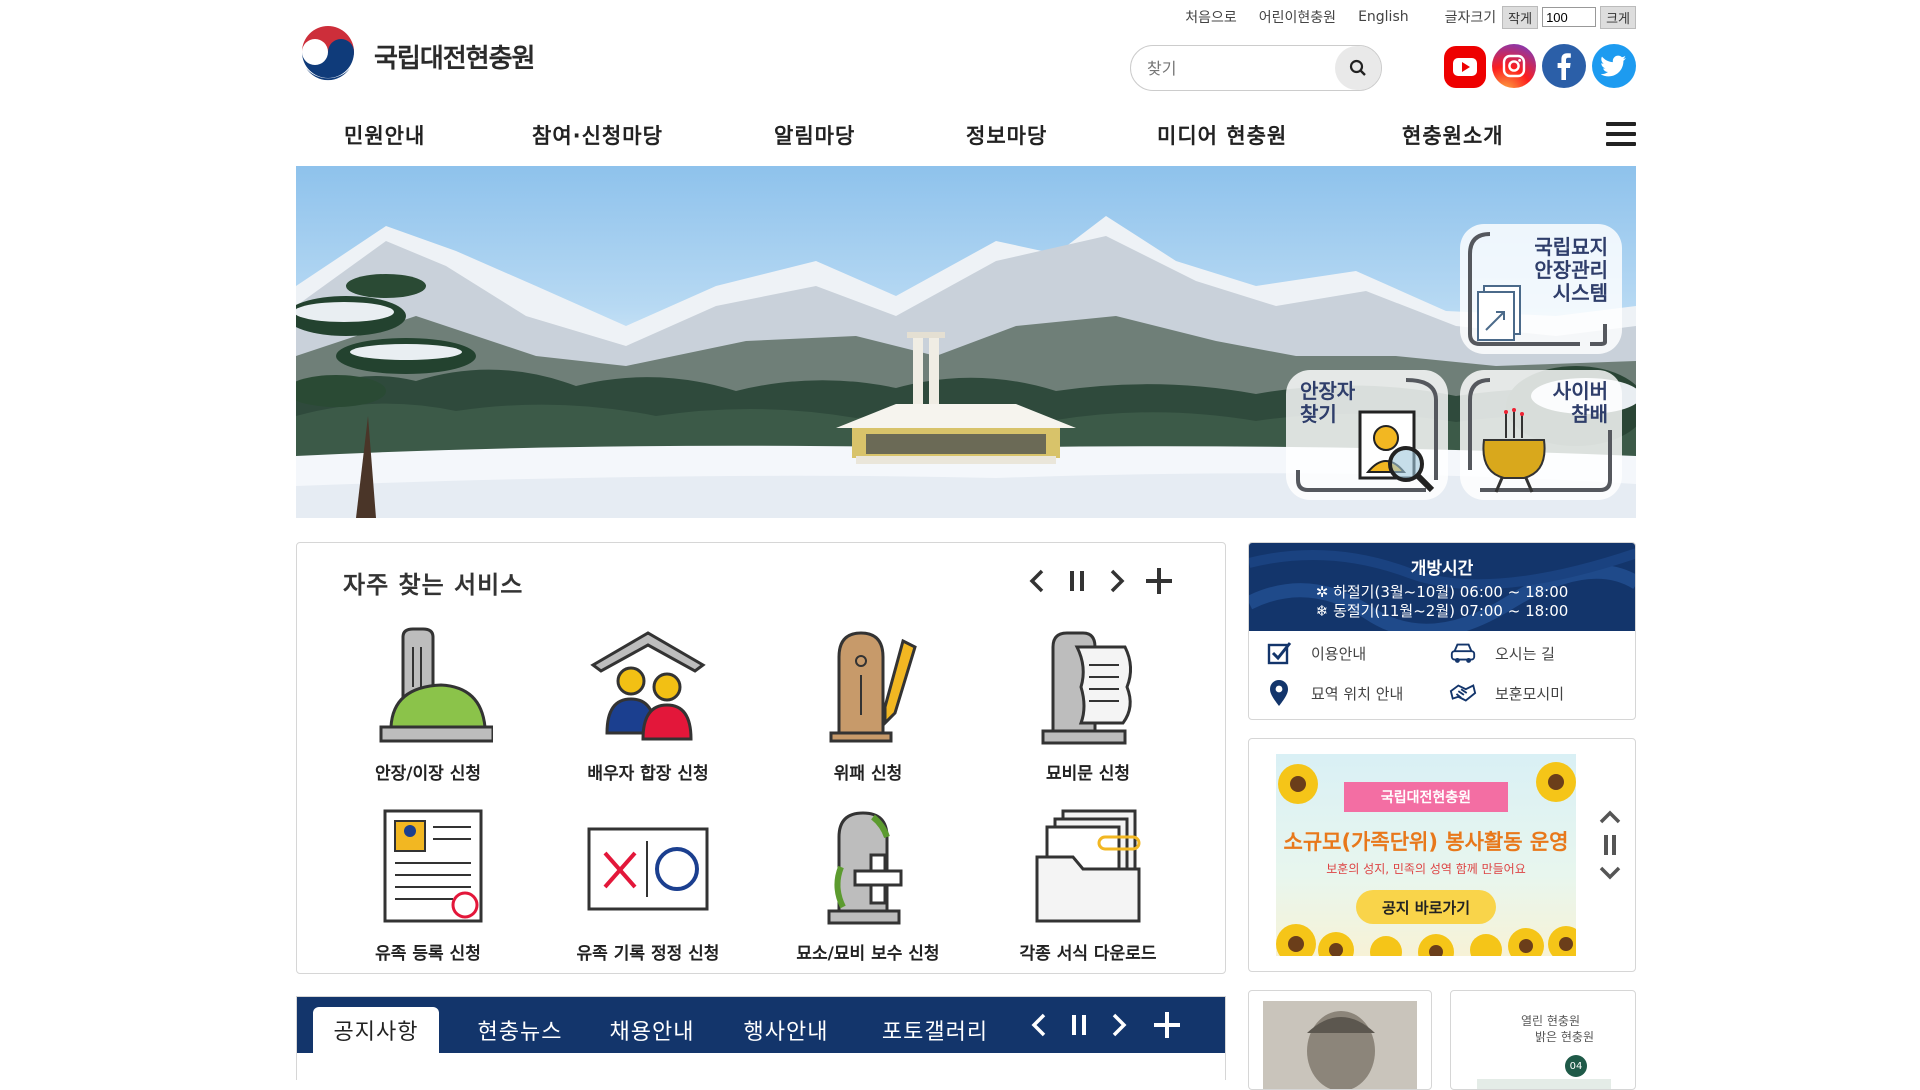  Describe the element at coordinates (1514, 66) in the screenshot. I see `instagram-icon` at that location.